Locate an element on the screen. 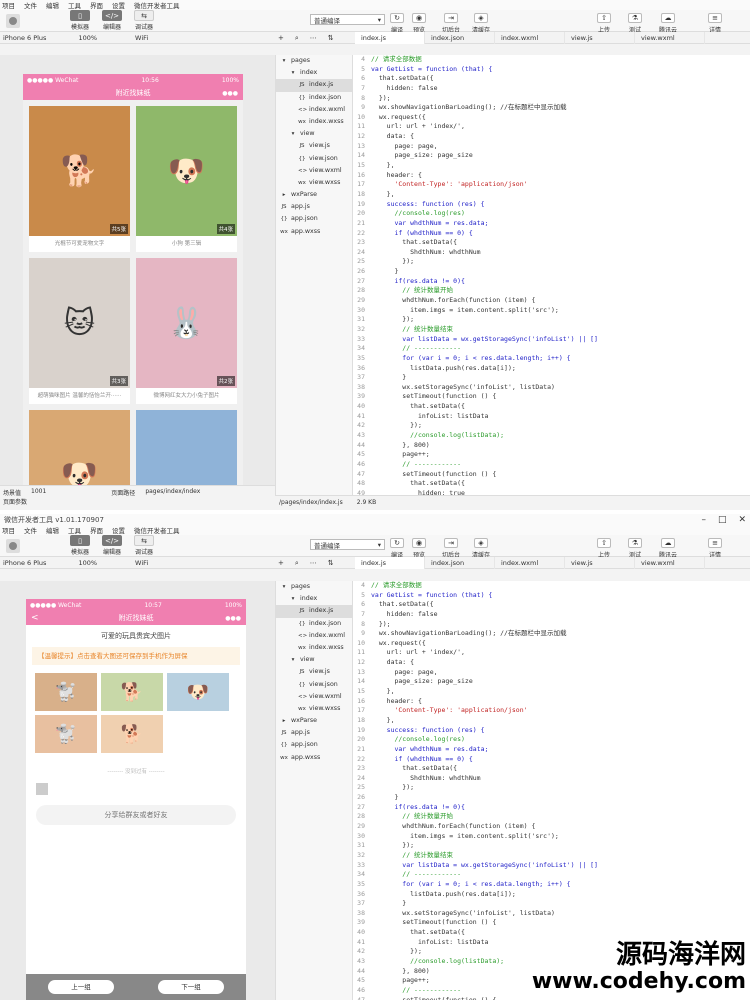 Image resolution: width=750 pixels, height=1000 pixels. file-tree-item: JS view.js is located at coordinates (314, 146).